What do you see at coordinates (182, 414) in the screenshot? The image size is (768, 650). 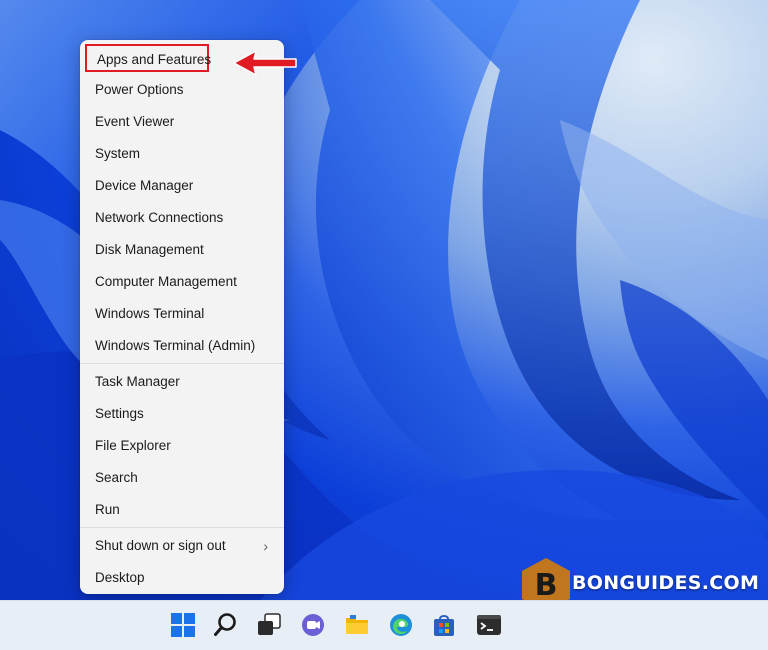 I see `menu-item-settings: Settings` at bounding box center [182, 414].